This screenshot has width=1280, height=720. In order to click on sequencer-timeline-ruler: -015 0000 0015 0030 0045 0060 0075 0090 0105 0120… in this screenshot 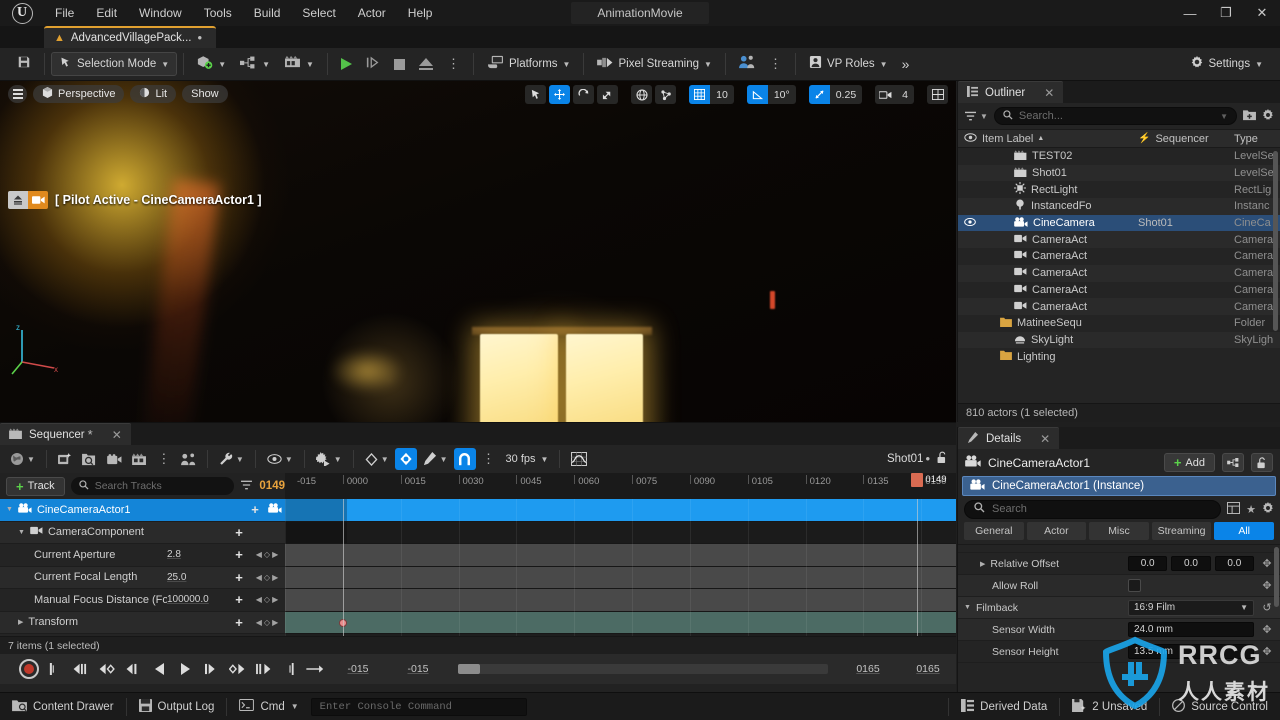, I will do `click(620, 486)`.